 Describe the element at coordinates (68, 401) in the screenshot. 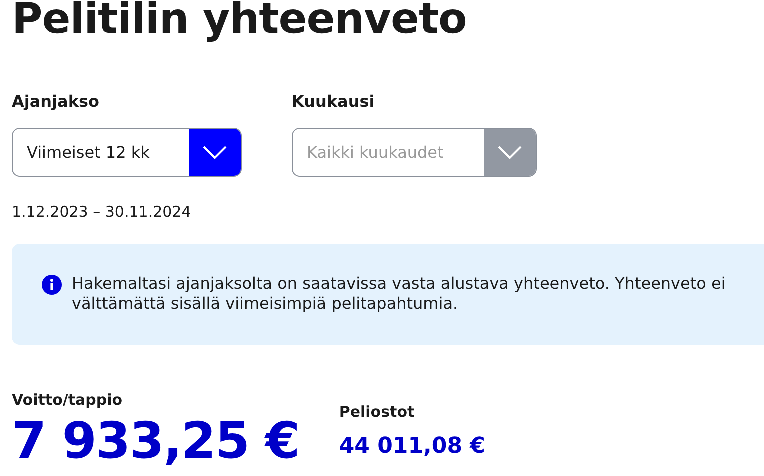

I see `stat-label: Voitto/tappio` at that location.